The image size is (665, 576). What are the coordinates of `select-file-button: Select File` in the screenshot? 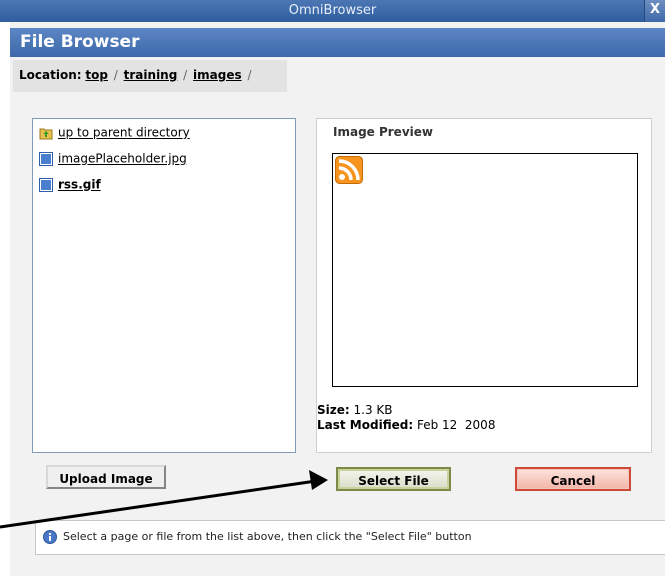 It's located at (393, 479).